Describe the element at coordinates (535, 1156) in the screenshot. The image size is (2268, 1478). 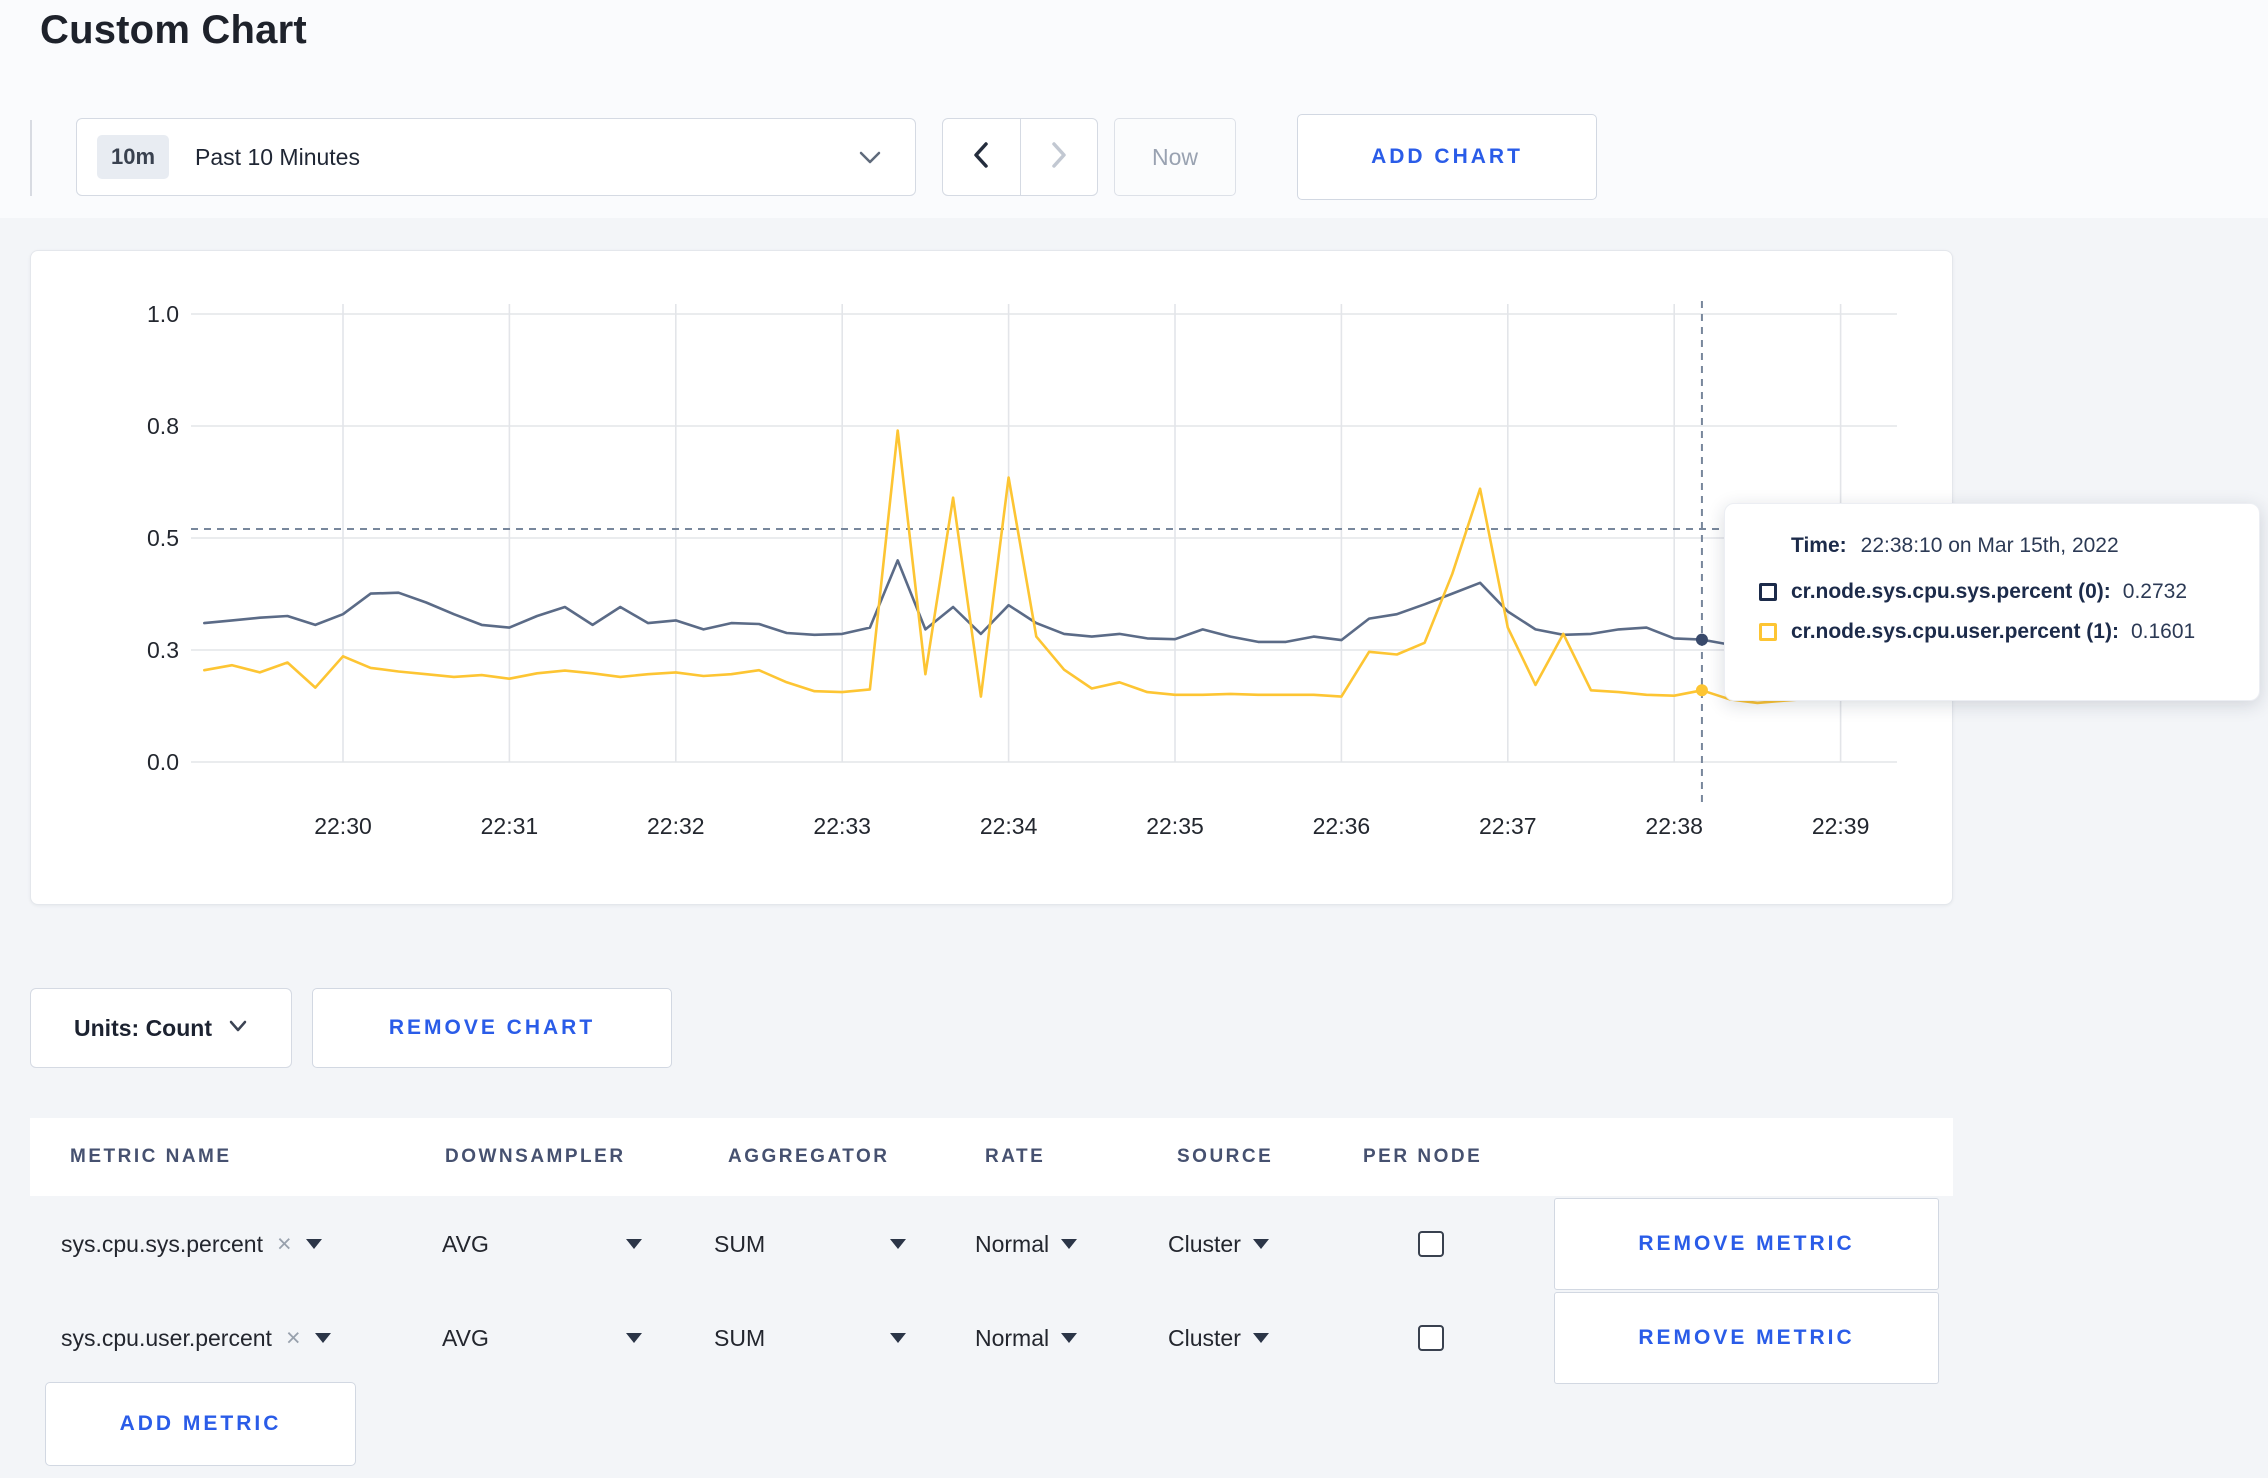
I see `column-header-downsampler: DOWNSAMPLER` at that location.